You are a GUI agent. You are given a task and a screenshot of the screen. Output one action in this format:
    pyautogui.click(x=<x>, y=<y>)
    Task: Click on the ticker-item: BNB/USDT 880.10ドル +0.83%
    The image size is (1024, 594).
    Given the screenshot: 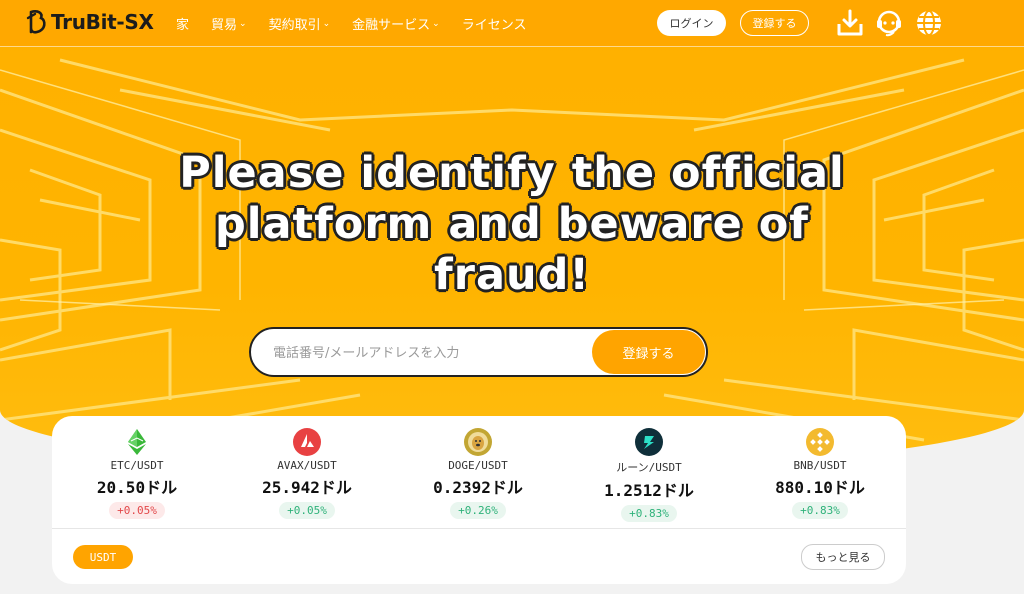 What is the action you would take?
    pyautogui.click(x=820, y=473)
    